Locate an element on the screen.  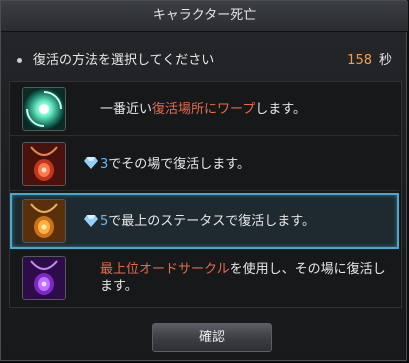
option-revive-circle-text: 最上位オードサークルを使用し、その場に復活し ます。 is located at coordinates (243, 278).